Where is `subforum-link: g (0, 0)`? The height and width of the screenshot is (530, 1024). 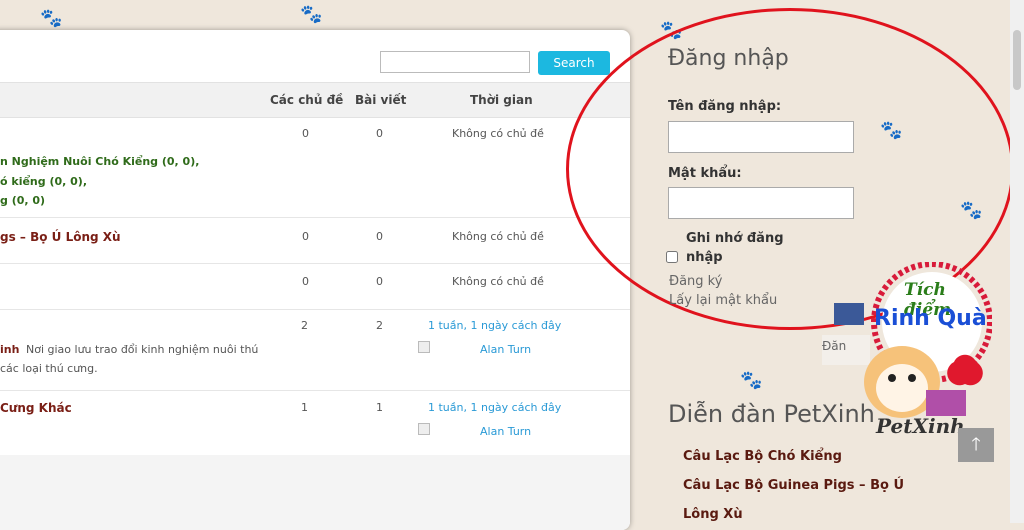 subforum-link: g (0, 0) is located at coordinates (22, 200).